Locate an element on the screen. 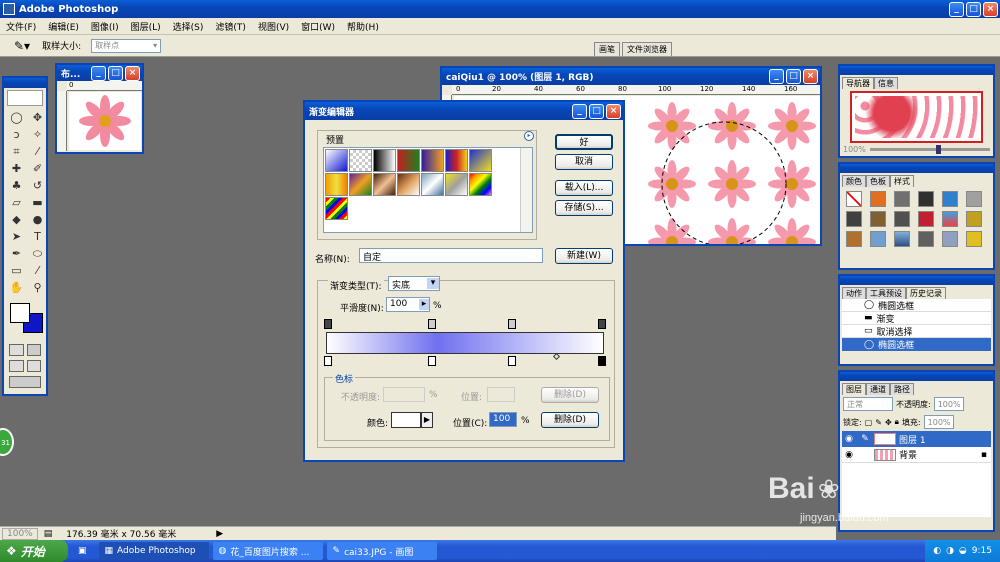 The image size is (1000, 562). history-brush-icon: ↺ is located at coordinates (37, 186).